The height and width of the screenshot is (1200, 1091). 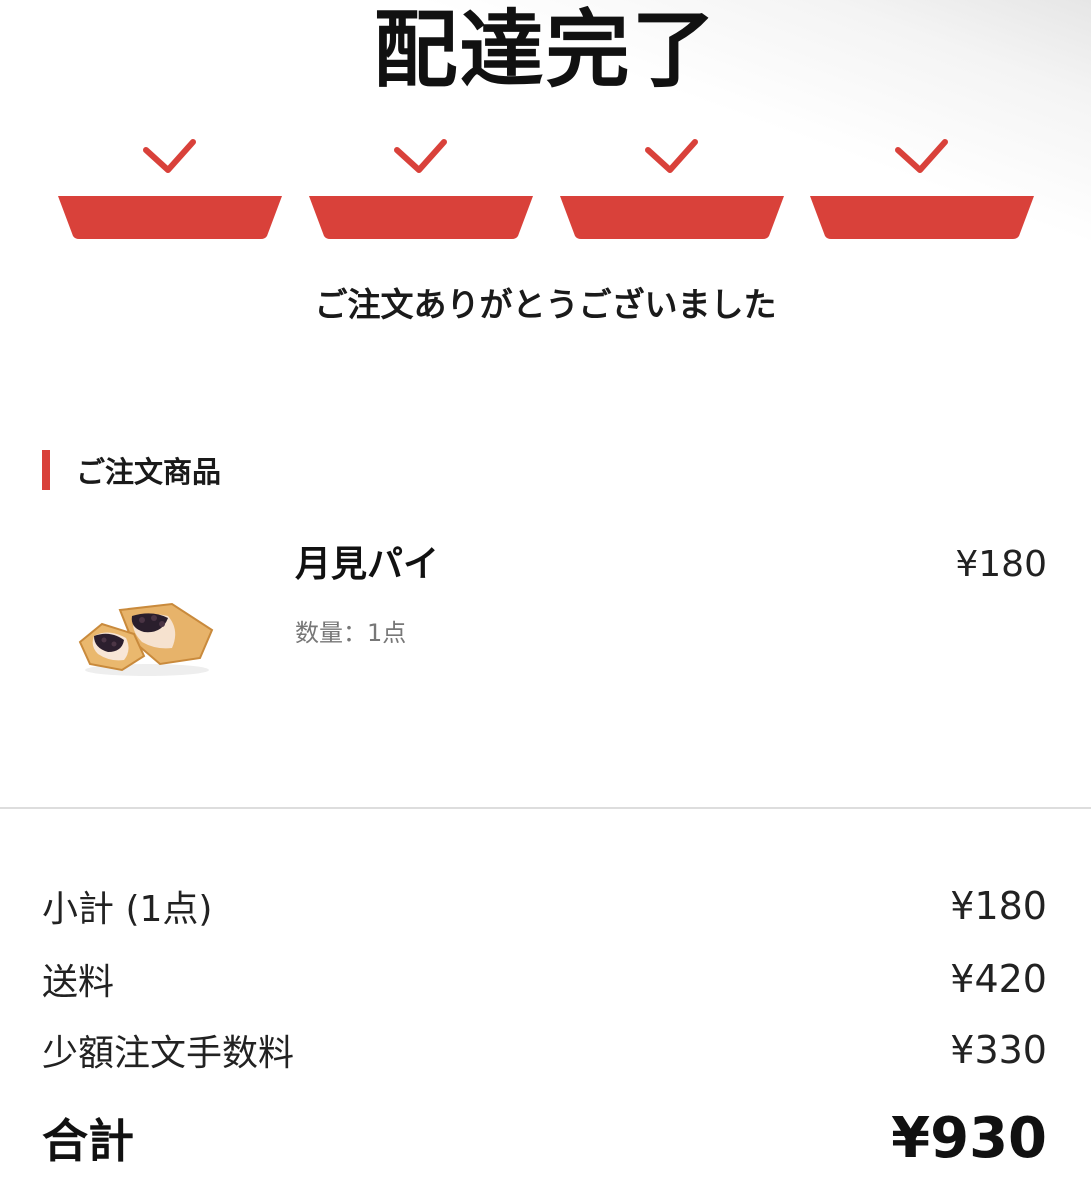 What do you see at coordinates (998, 1050) in the screenshot?
I see `small-order-fee-value: ¥330` at bounding box center [998, 1050].